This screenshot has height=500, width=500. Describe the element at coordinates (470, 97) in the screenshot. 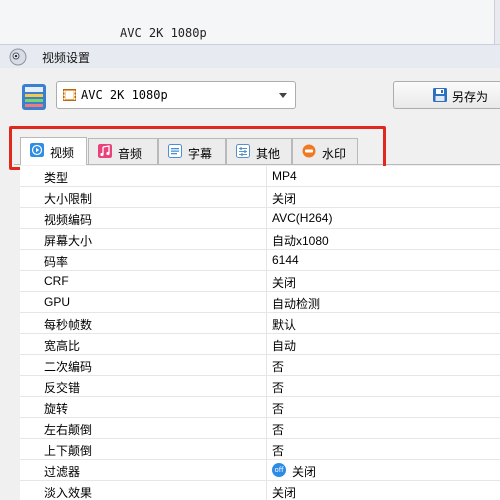

I see `save-as-label: 另存为` at that location.